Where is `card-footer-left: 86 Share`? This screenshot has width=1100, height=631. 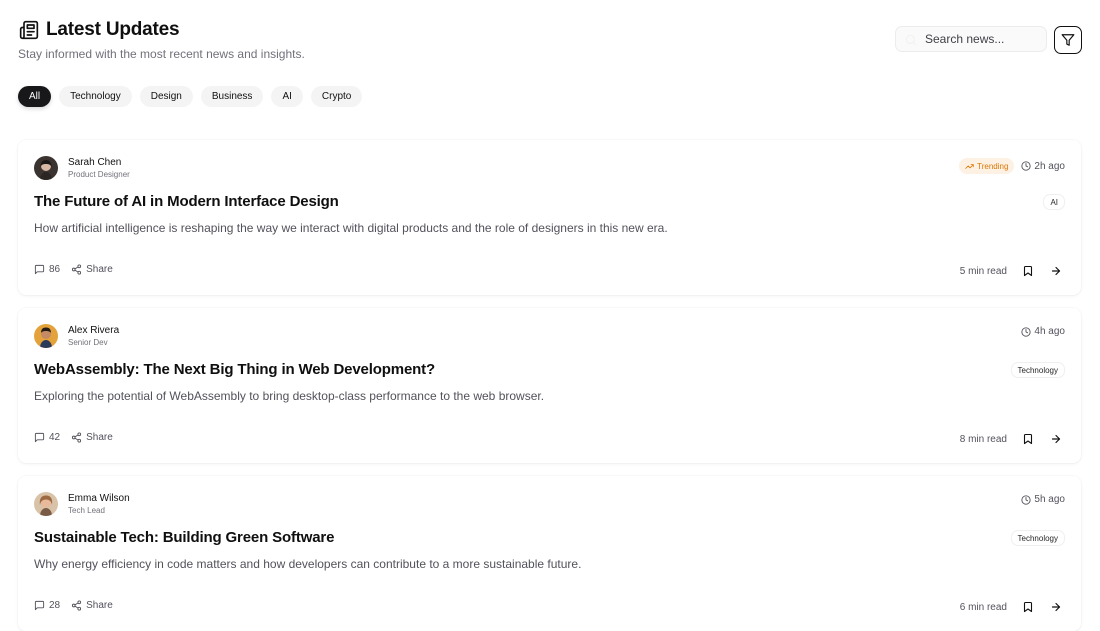
card-footer-left: 86 Share is located at coordinates (73, 269).